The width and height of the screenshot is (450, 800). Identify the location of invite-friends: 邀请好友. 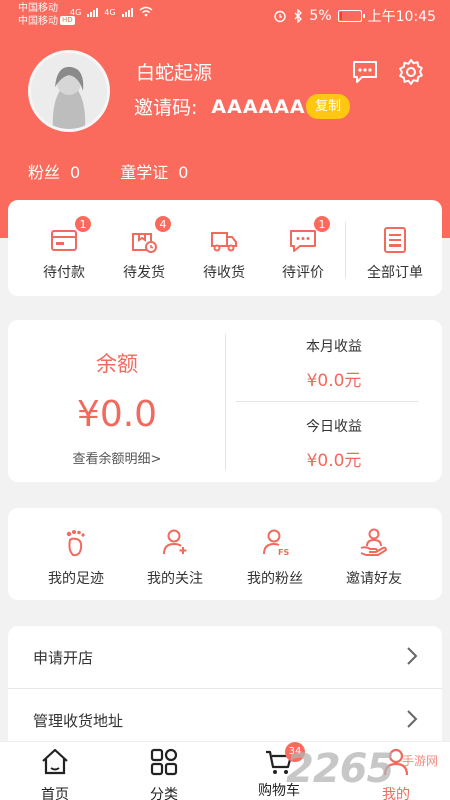
(374, 557).